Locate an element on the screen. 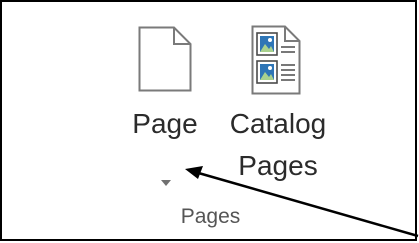 The image size is (419, 243). catalog-pages-icon is located at coordinates (276, 60).